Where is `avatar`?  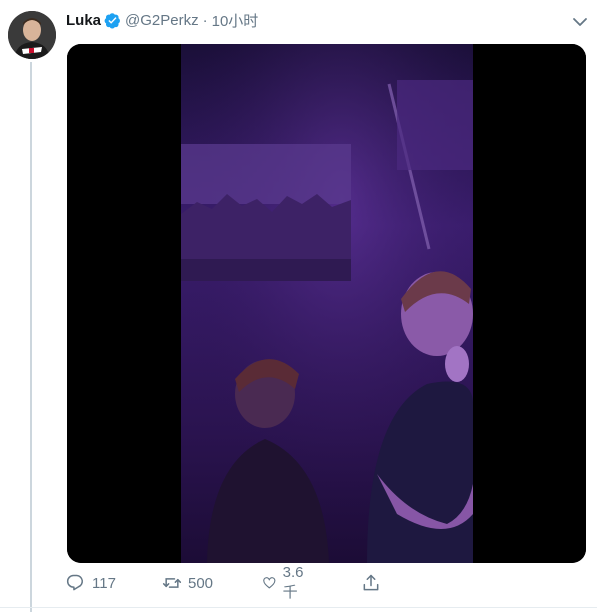
avatar is located at coordinates (32, 35).